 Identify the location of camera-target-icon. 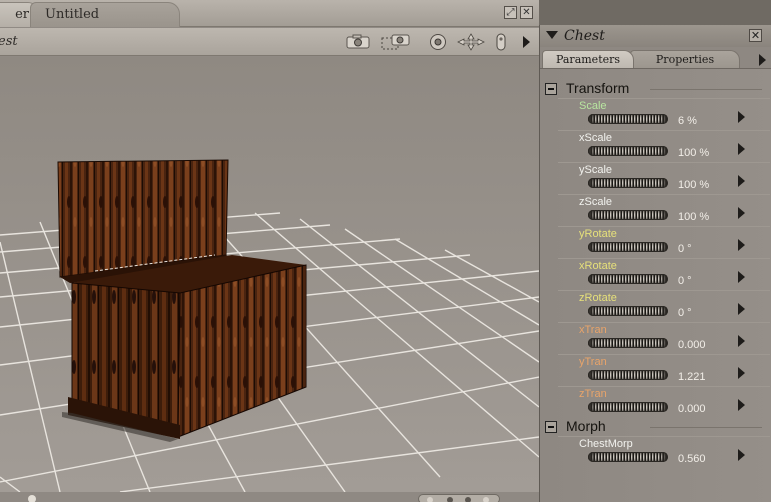
(396, 42).